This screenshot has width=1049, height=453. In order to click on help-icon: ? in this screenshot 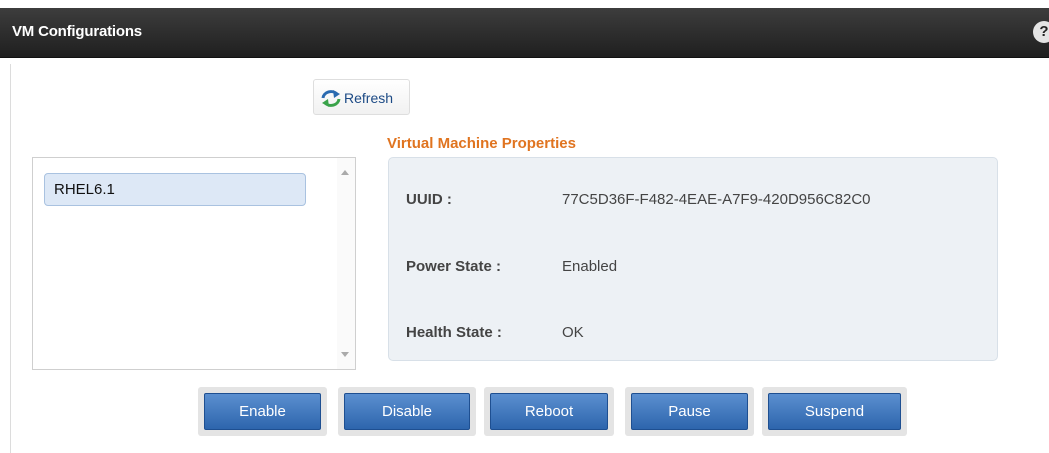, I will do `click(1041, 32)`.